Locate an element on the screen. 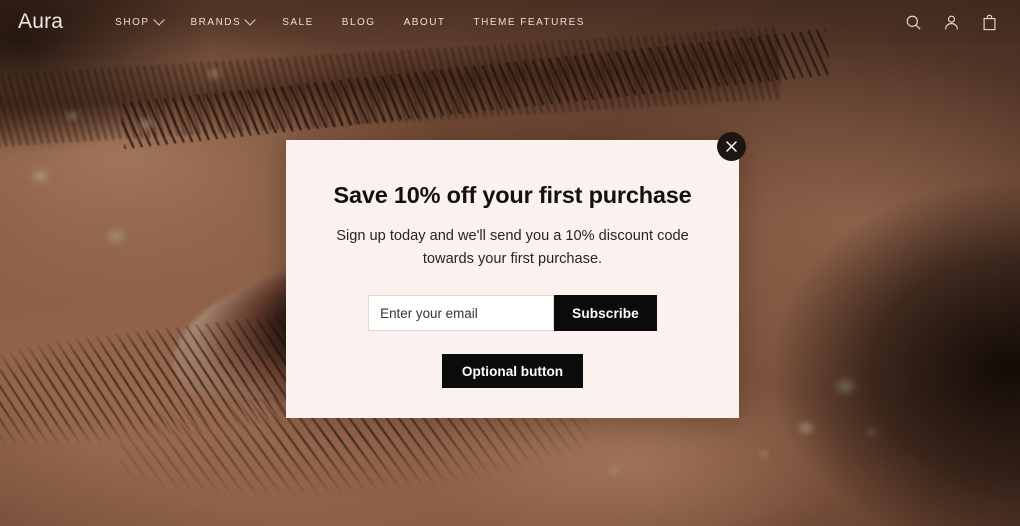 The width and height of the screenshot is (1020, 526). nav-item-label: BRANDS is located at coordinates (216, 22).